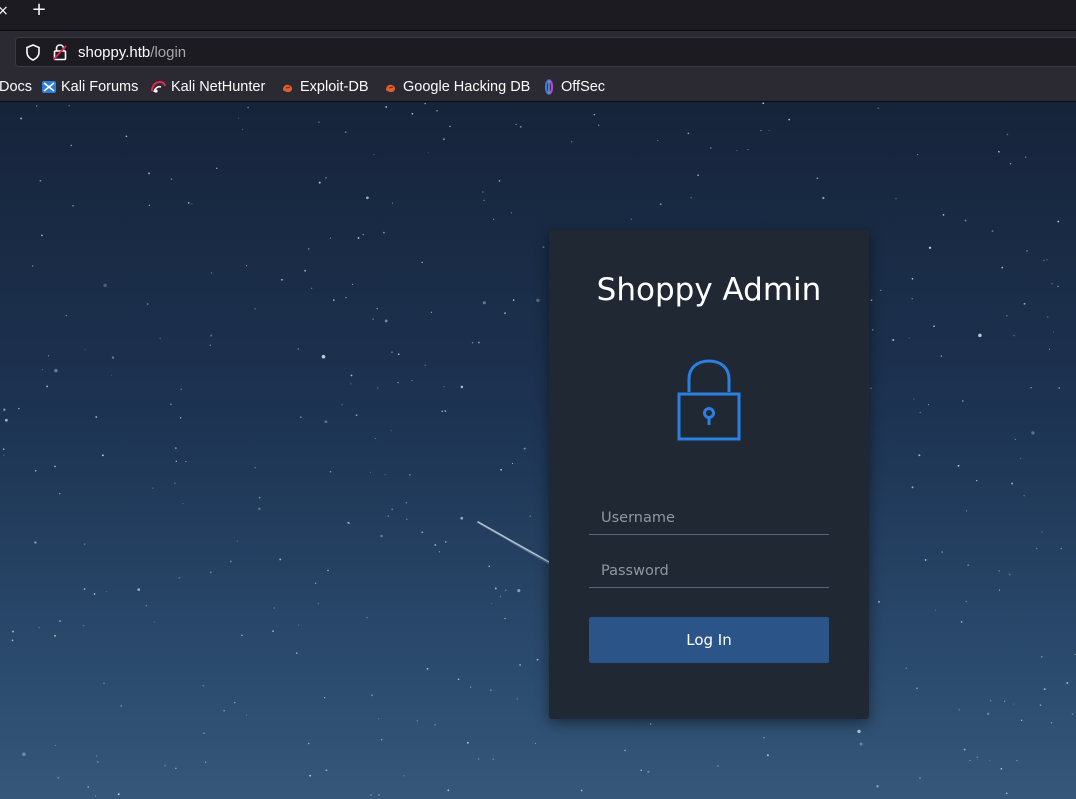 Image resolution: width=1076 pixels, height=799 pixels. Describe the element at coordinates (709, 640) in the screenshot. I see `login-button: Log In` at that location.